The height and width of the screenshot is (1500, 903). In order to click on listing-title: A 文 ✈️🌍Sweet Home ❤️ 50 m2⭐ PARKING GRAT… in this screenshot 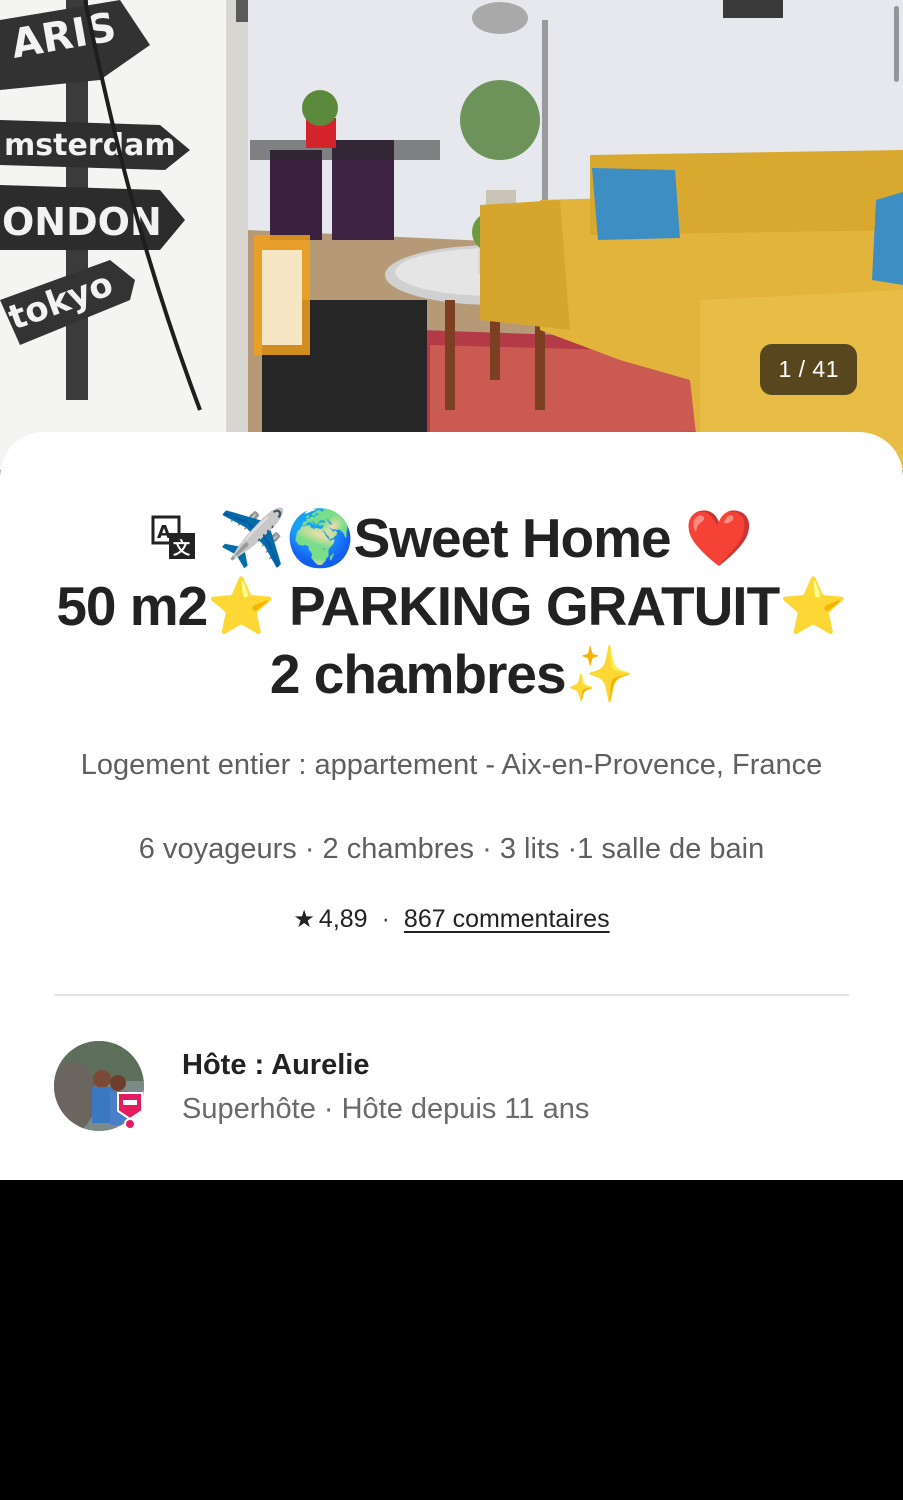, I will do `click(451, 606)`.